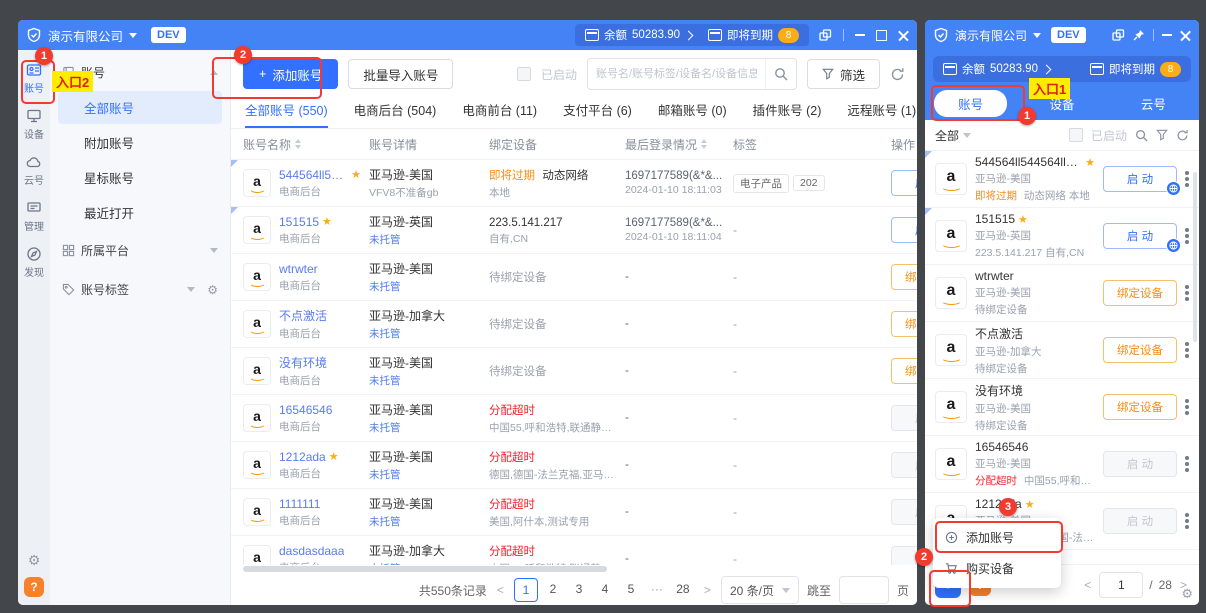 The width and height of the screenshot is (1206, 613). I want to click on page-number: 4, so click(605, 589).